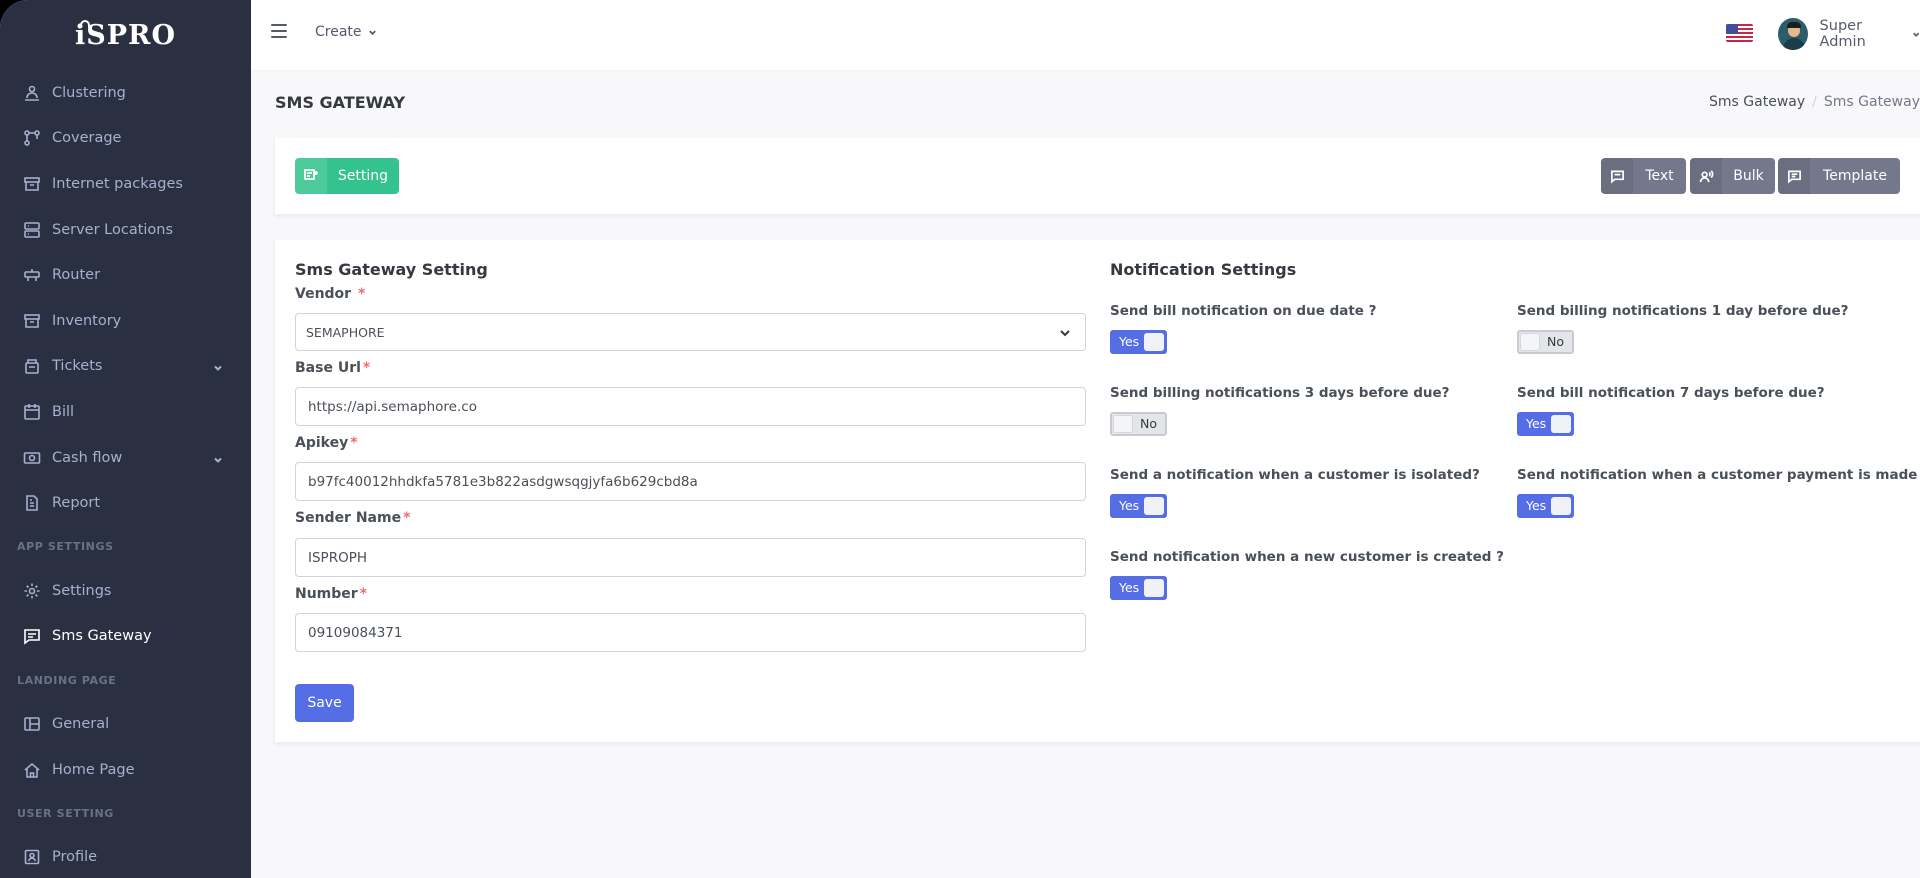  What do you see at coordinates (1085, 35) in the screenshot?
I see `topbar: Create Super Admin` at bounding box center [1085, 35].